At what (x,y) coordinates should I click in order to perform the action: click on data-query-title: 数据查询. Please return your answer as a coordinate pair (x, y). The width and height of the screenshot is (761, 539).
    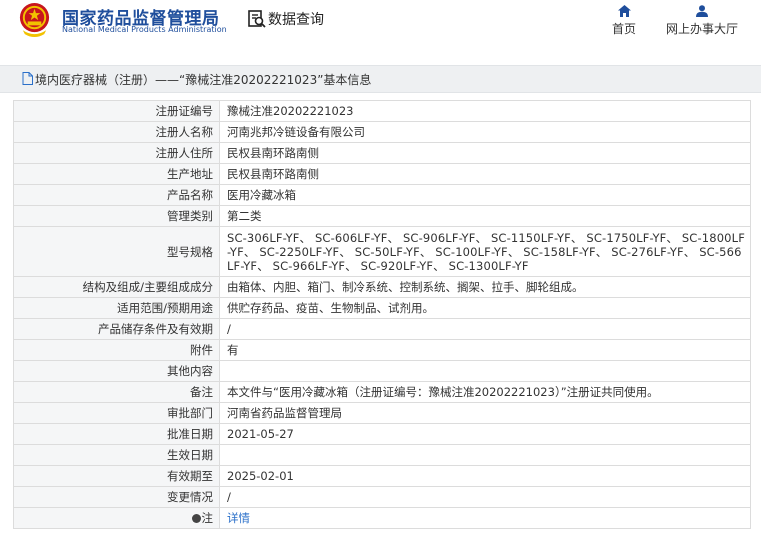
    Looking at the image, I should click on (296, 19).